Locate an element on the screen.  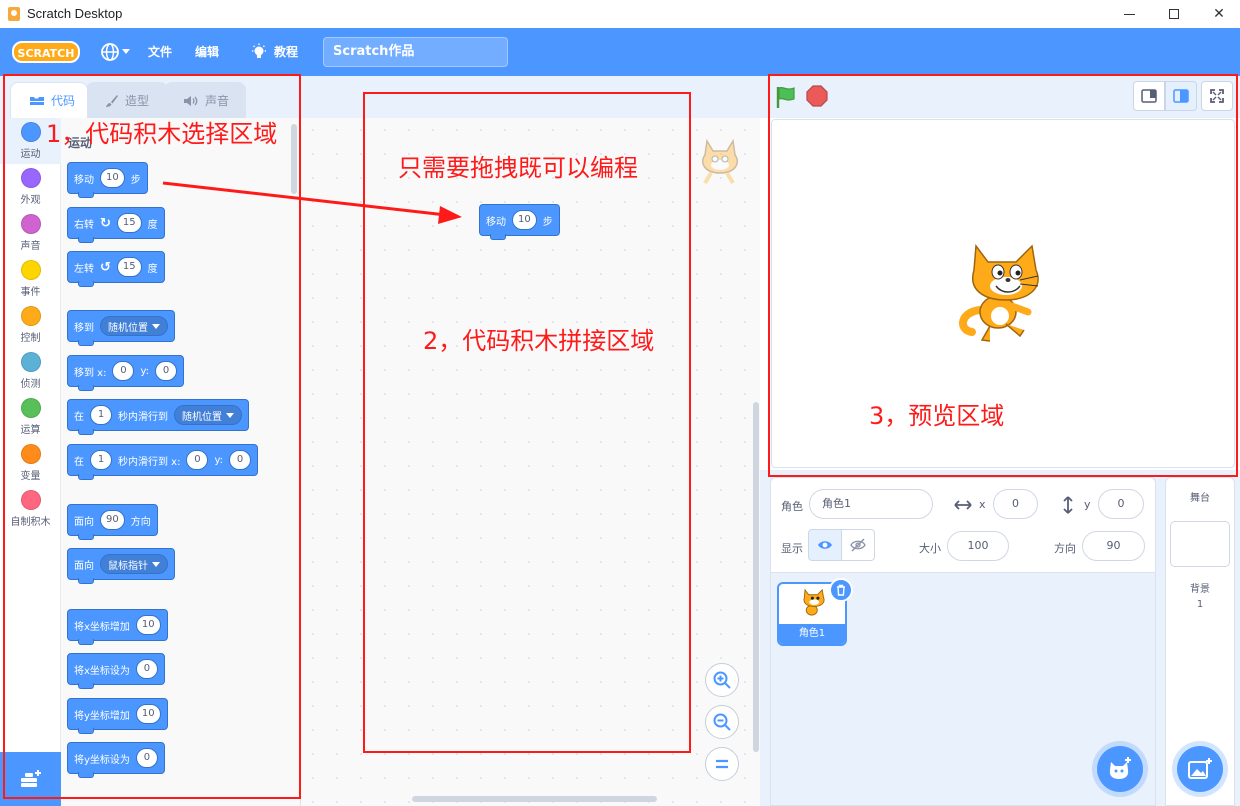
logo-text: SCRATCH is located at coordinates (46, 53).